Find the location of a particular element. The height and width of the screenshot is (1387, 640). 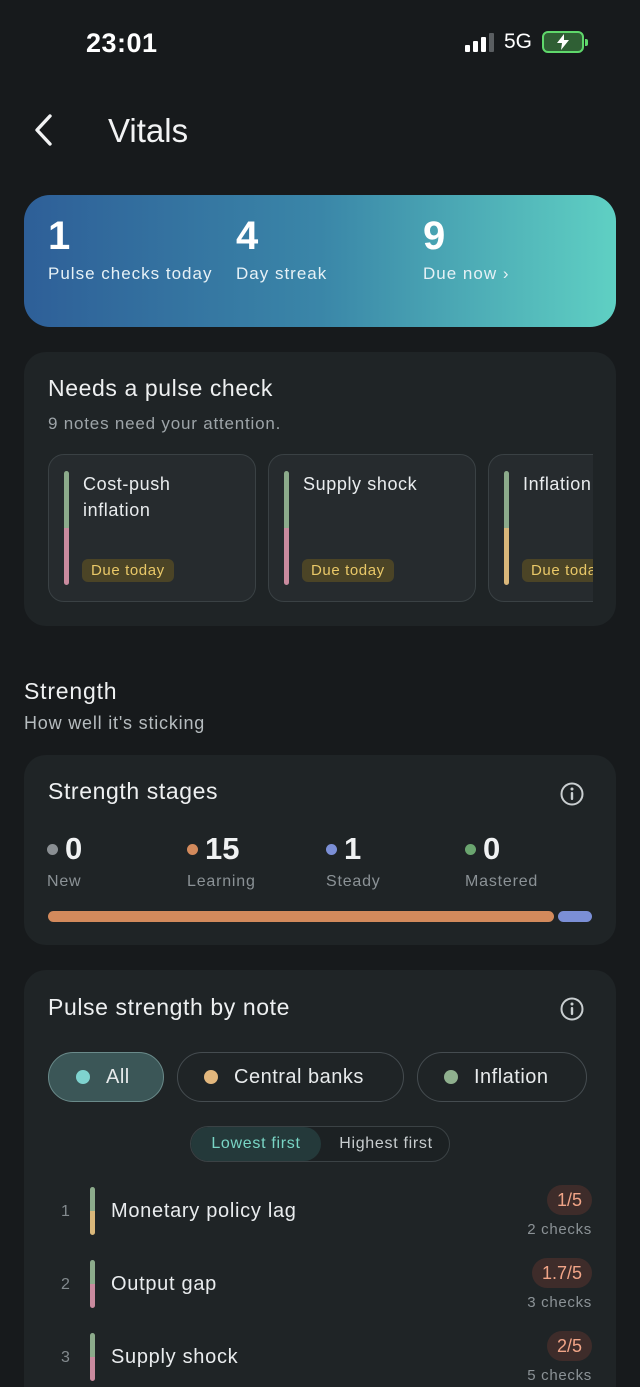

check-count: 3 checks is located at coordinates (559, 1302).